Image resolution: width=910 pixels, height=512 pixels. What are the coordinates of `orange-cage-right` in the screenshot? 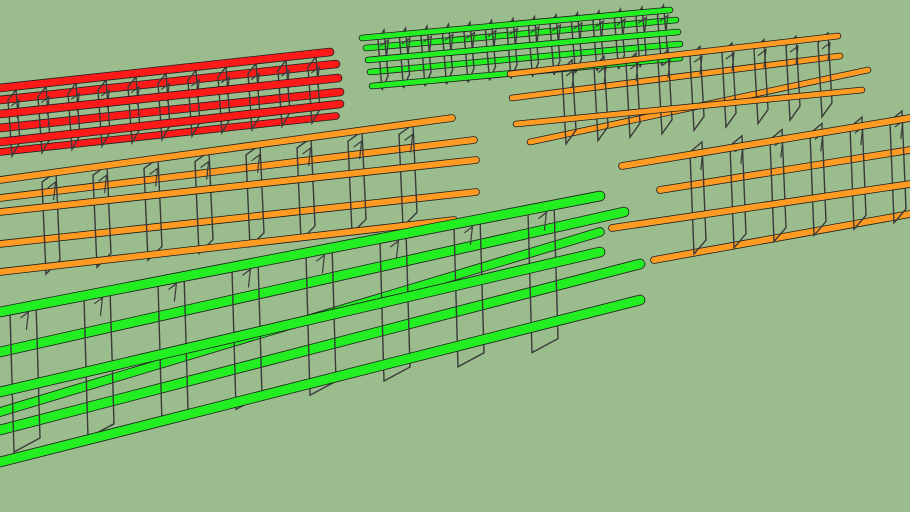 It's located at (759, 186).